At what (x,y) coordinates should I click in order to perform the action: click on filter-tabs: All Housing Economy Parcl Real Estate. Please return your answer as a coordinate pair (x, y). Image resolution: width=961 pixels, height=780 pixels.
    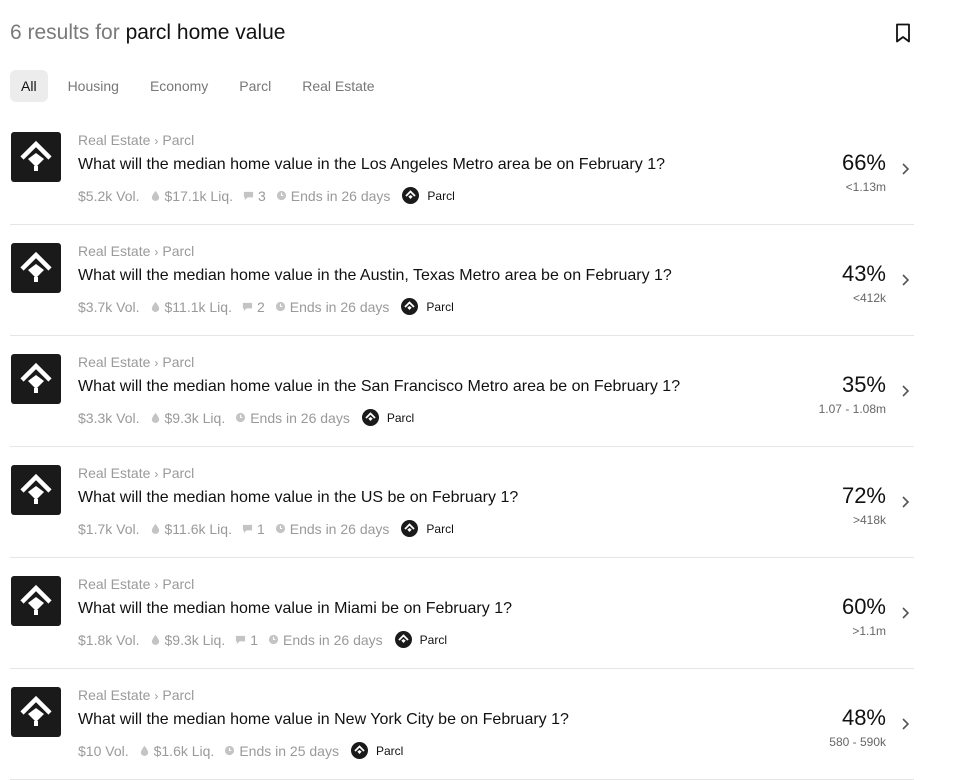
    Looking at the image, I should click on (208, 86).